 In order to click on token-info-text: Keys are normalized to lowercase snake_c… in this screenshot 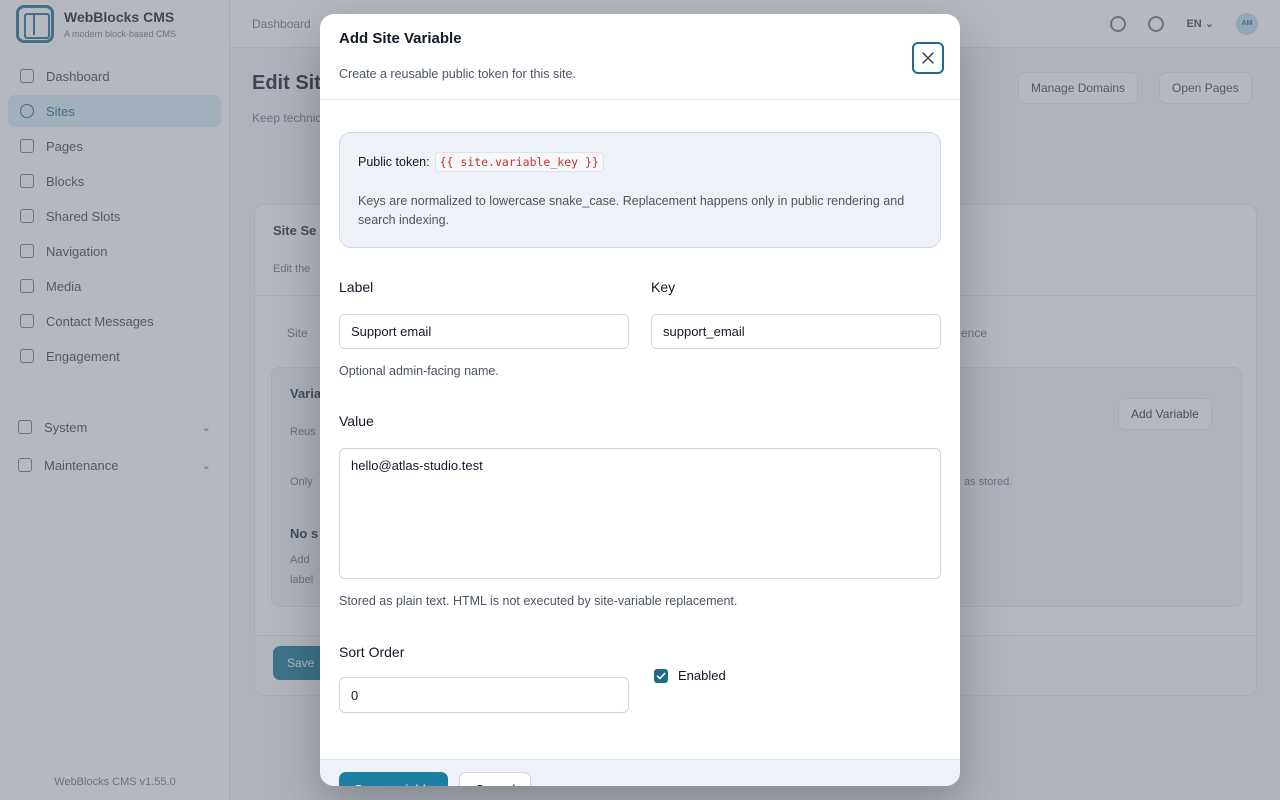, I will do `click(631, 210)`.